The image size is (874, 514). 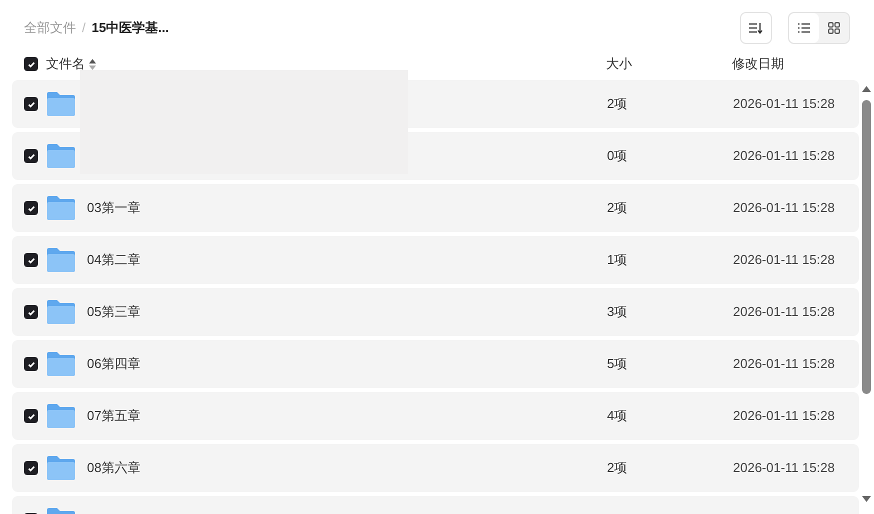 What do you see at coordinates (617, 312) in the screenshot?
I see `item-count: 3项` at bounding box center [617, 312].